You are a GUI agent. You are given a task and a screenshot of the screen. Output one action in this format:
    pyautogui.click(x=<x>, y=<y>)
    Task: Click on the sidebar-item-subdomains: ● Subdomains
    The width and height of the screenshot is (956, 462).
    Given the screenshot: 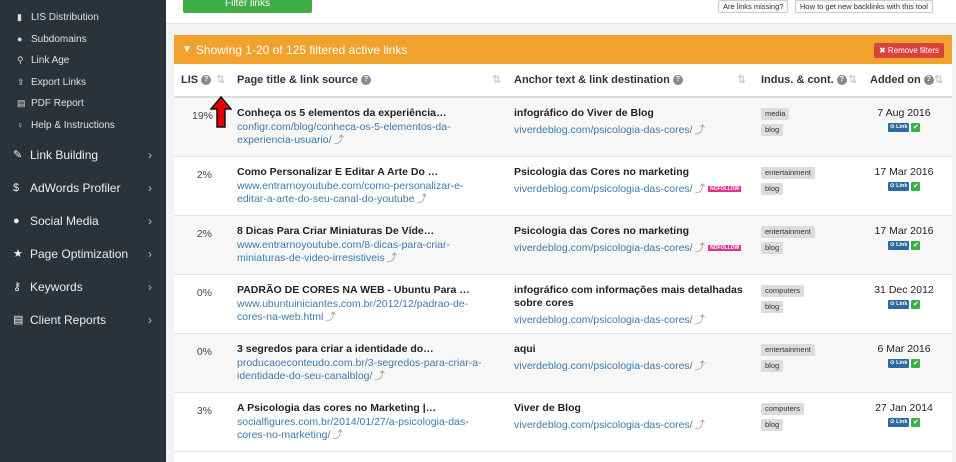 What is the action you would take?
    pyautogui.click(x=83, y=40)
    